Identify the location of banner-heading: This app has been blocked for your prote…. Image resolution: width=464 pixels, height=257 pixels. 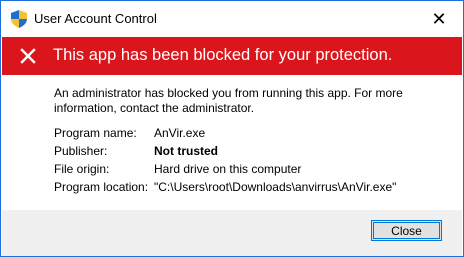
(223, 55).